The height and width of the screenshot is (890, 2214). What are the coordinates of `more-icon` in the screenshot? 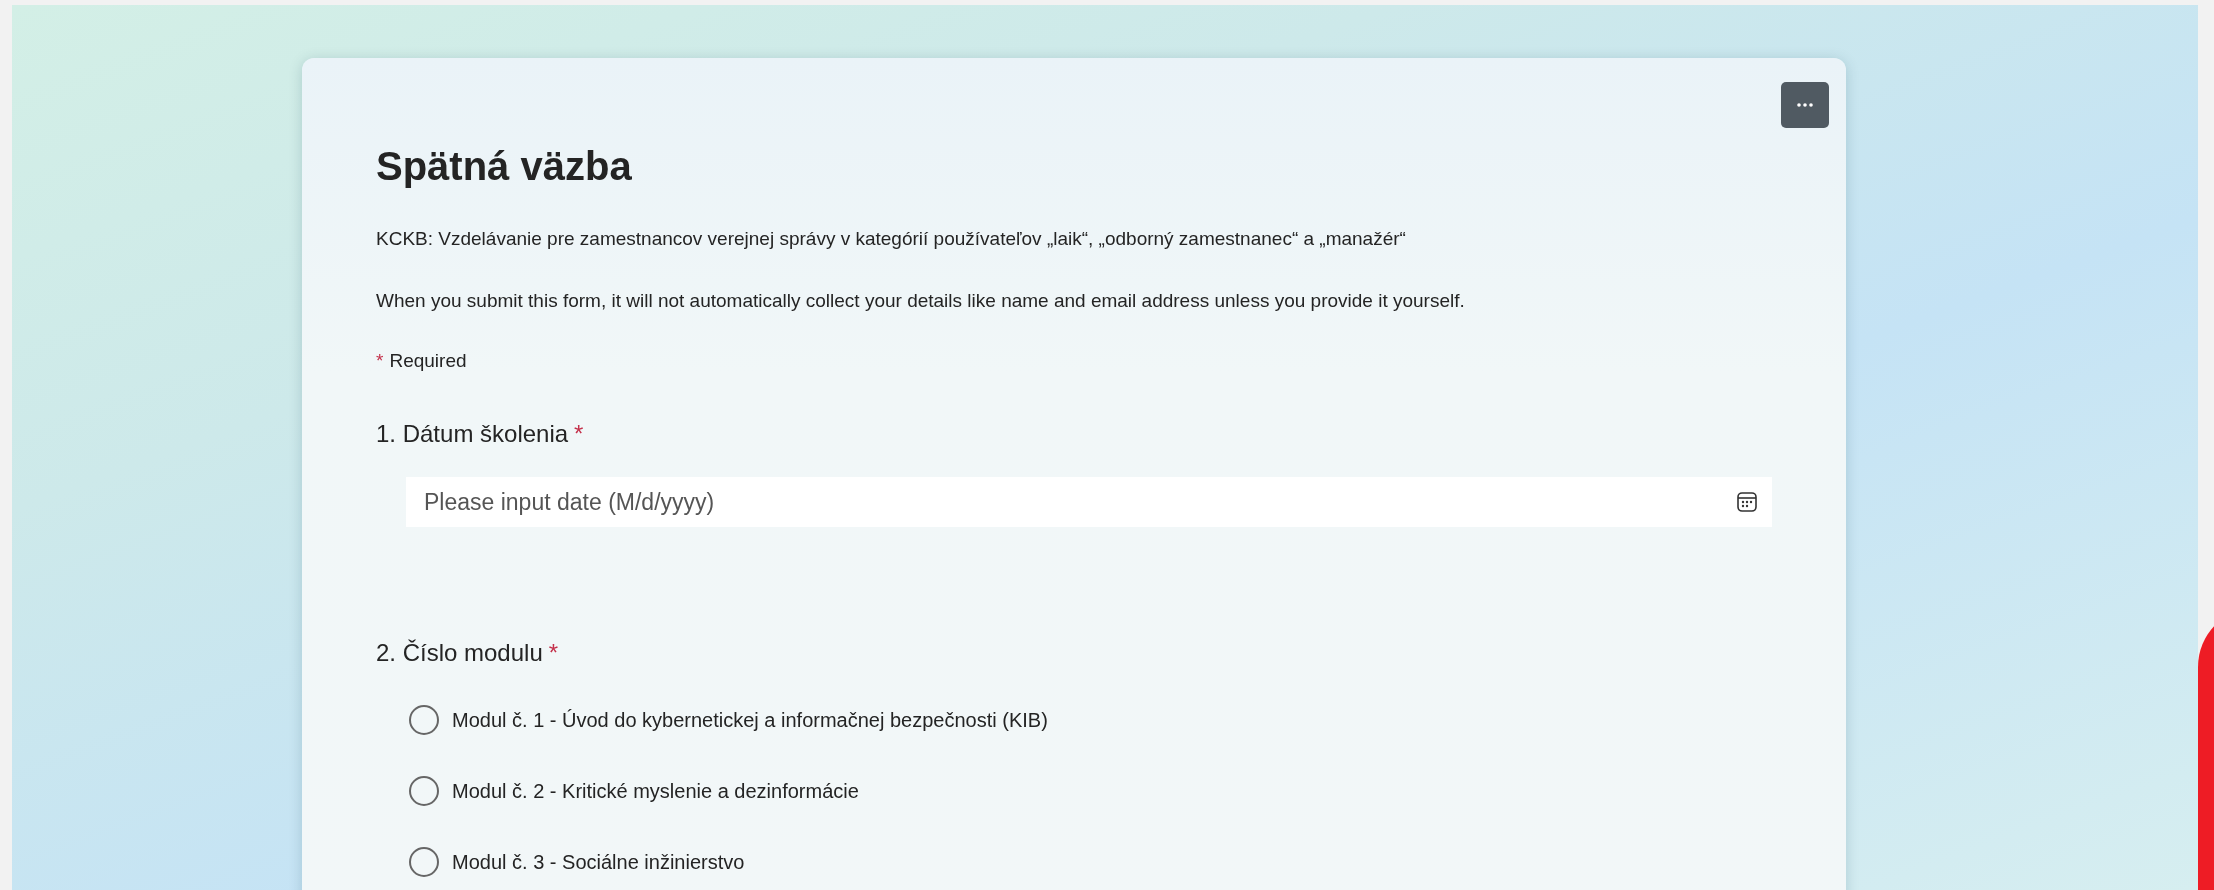 It's located at (1805, 105).